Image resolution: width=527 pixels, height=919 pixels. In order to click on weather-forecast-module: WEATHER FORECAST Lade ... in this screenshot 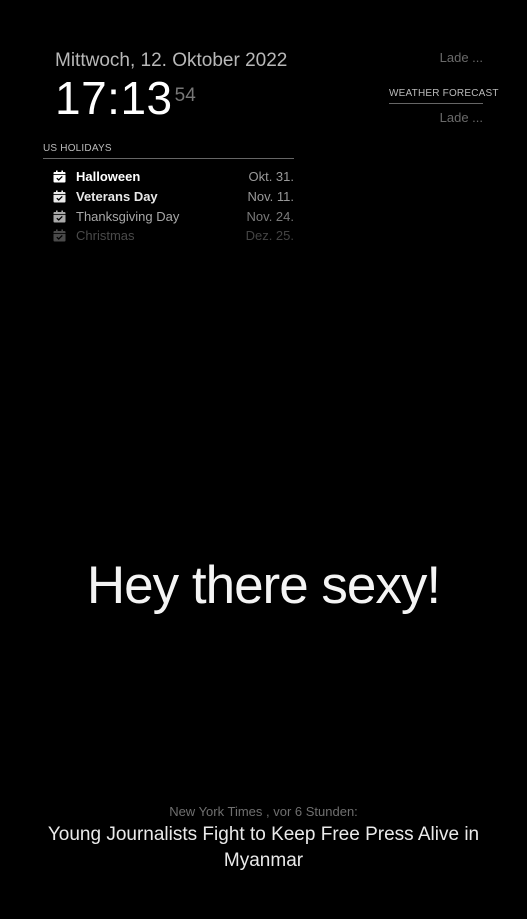, I will do `click(443, 106)`.